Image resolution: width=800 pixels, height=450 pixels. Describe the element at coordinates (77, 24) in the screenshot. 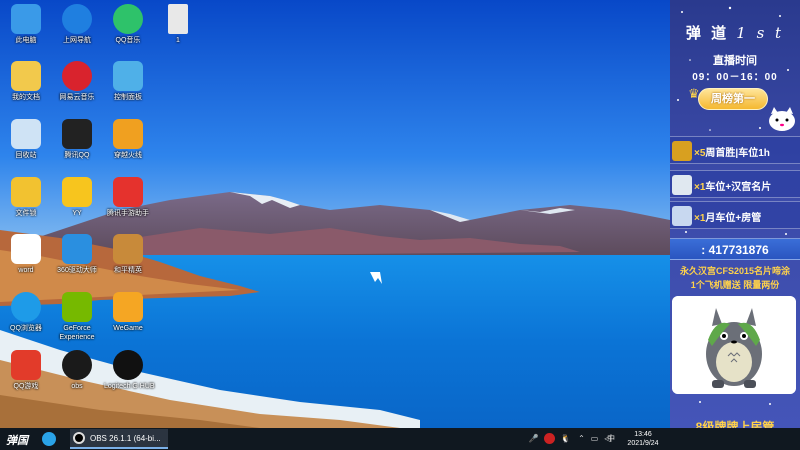

I see `desktop-icon: 上网导航` at that location.